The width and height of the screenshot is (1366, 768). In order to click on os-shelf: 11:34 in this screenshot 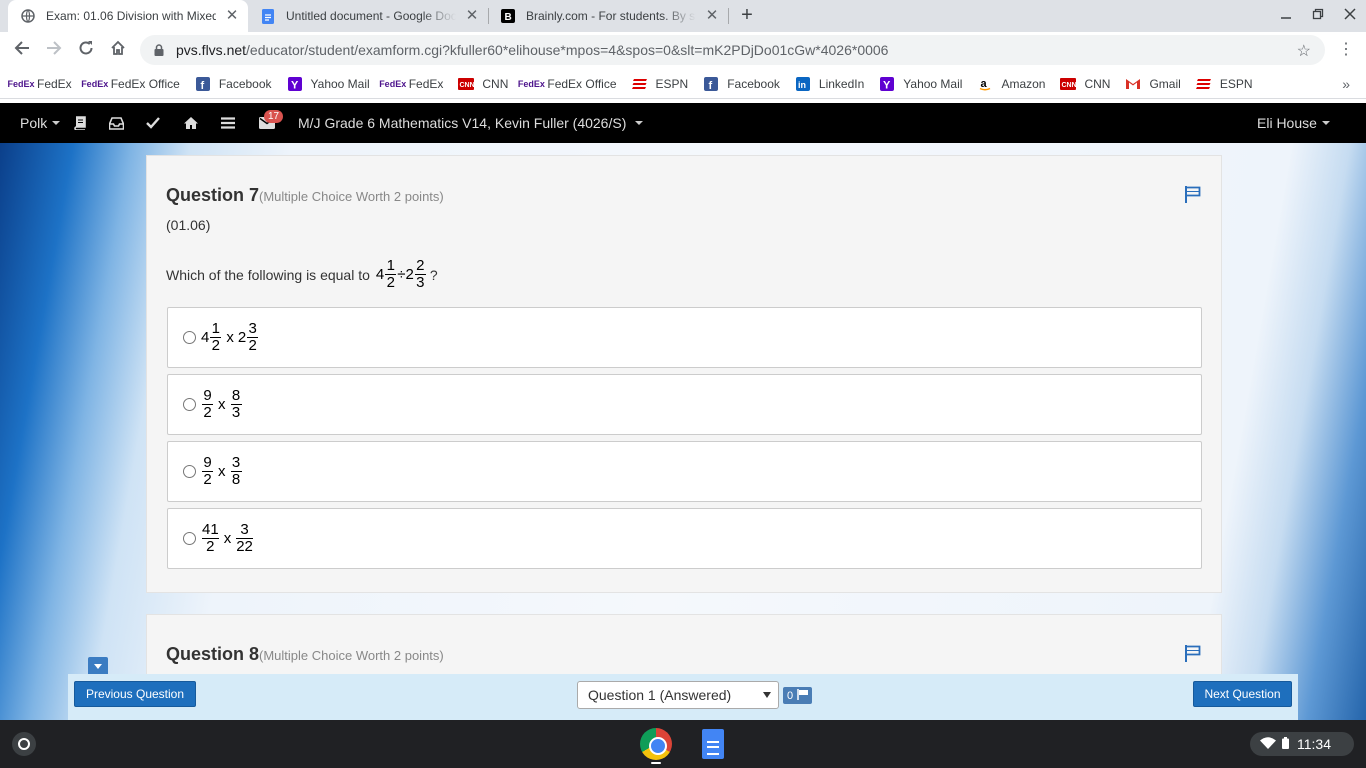, I will do `click(683, 744)`.